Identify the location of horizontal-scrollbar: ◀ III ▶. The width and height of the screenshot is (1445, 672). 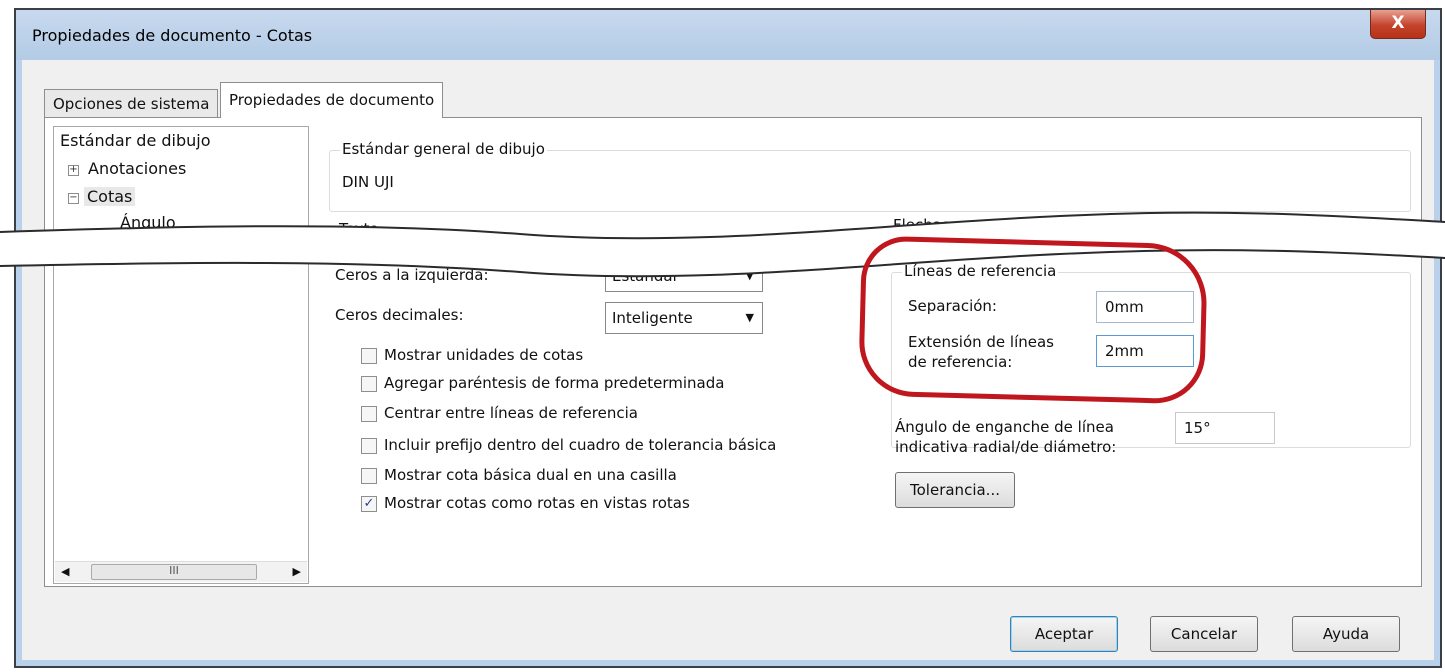
(181, 571).